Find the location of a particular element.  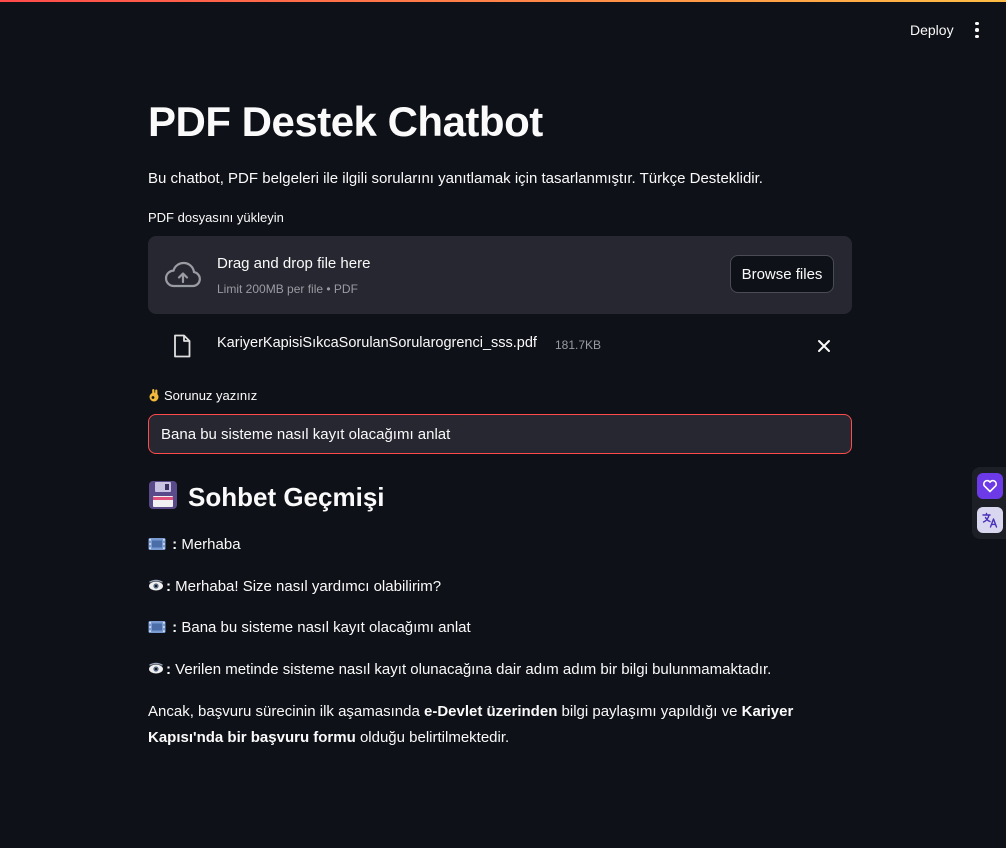

uploader-label: PDF dosyasını yükleyin is located at coordinates (216, 217).